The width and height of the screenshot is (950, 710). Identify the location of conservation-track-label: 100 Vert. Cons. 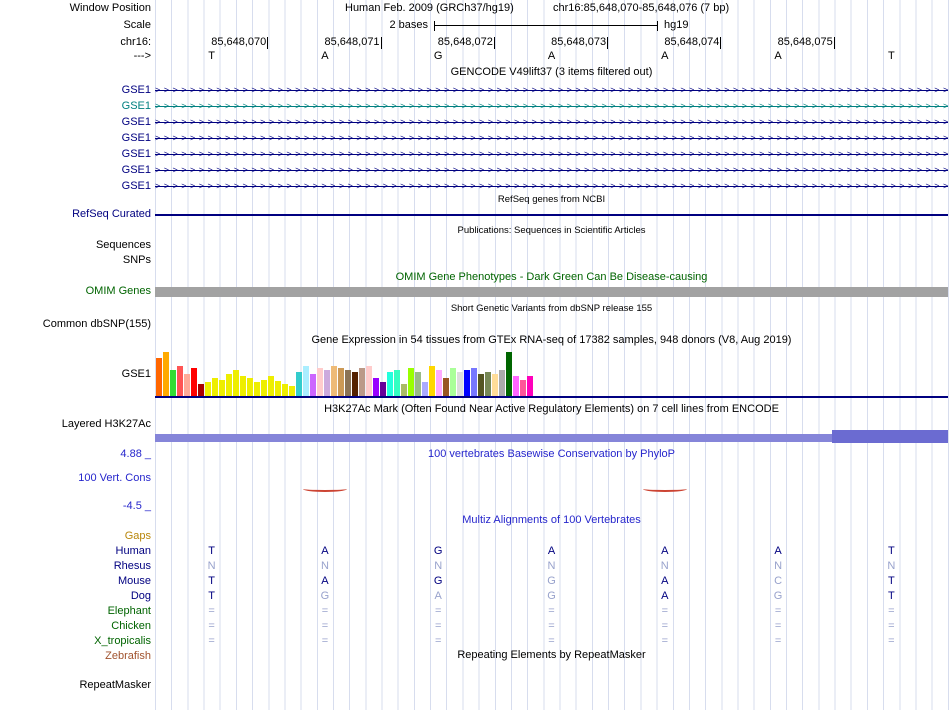
(75, 478).